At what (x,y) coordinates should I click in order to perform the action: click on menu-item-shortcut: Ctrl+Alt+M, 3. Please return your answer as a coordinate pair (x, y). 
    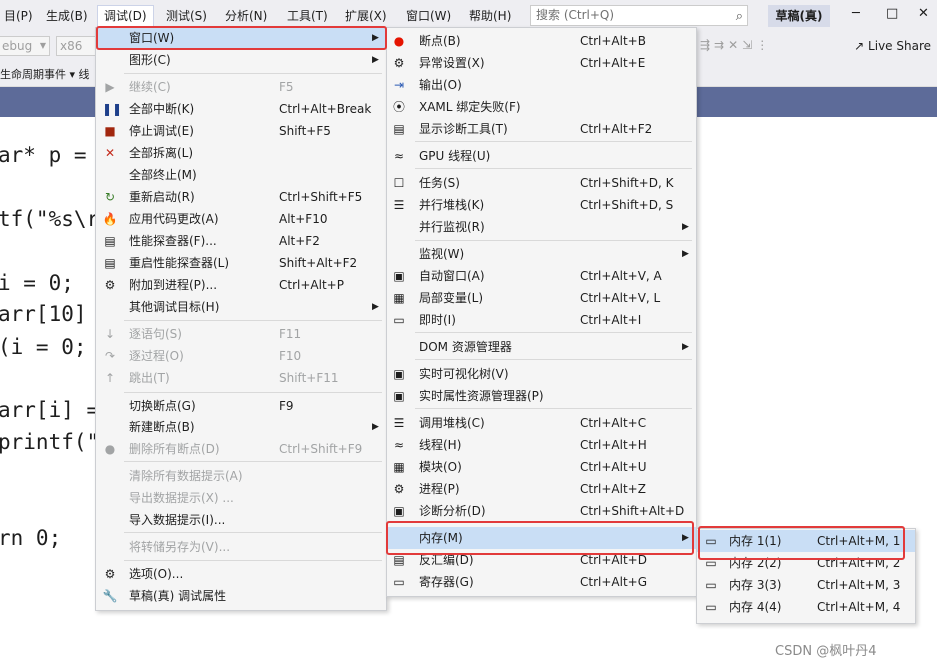
    Looking at the image, I should click on (859, 585).